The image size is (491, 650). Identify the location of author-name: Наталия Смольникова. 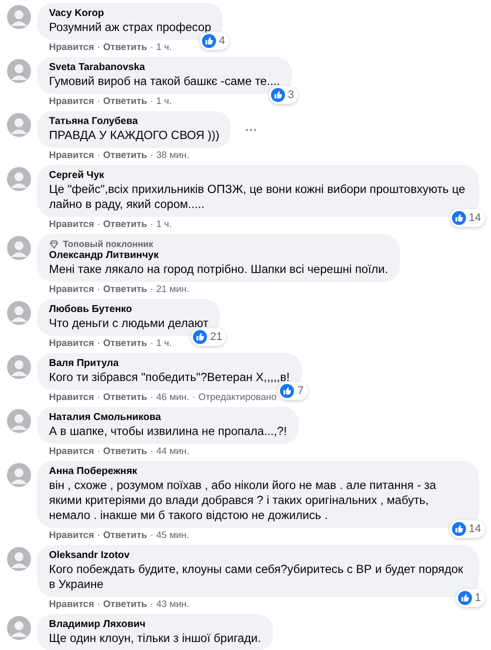
(168, 418).